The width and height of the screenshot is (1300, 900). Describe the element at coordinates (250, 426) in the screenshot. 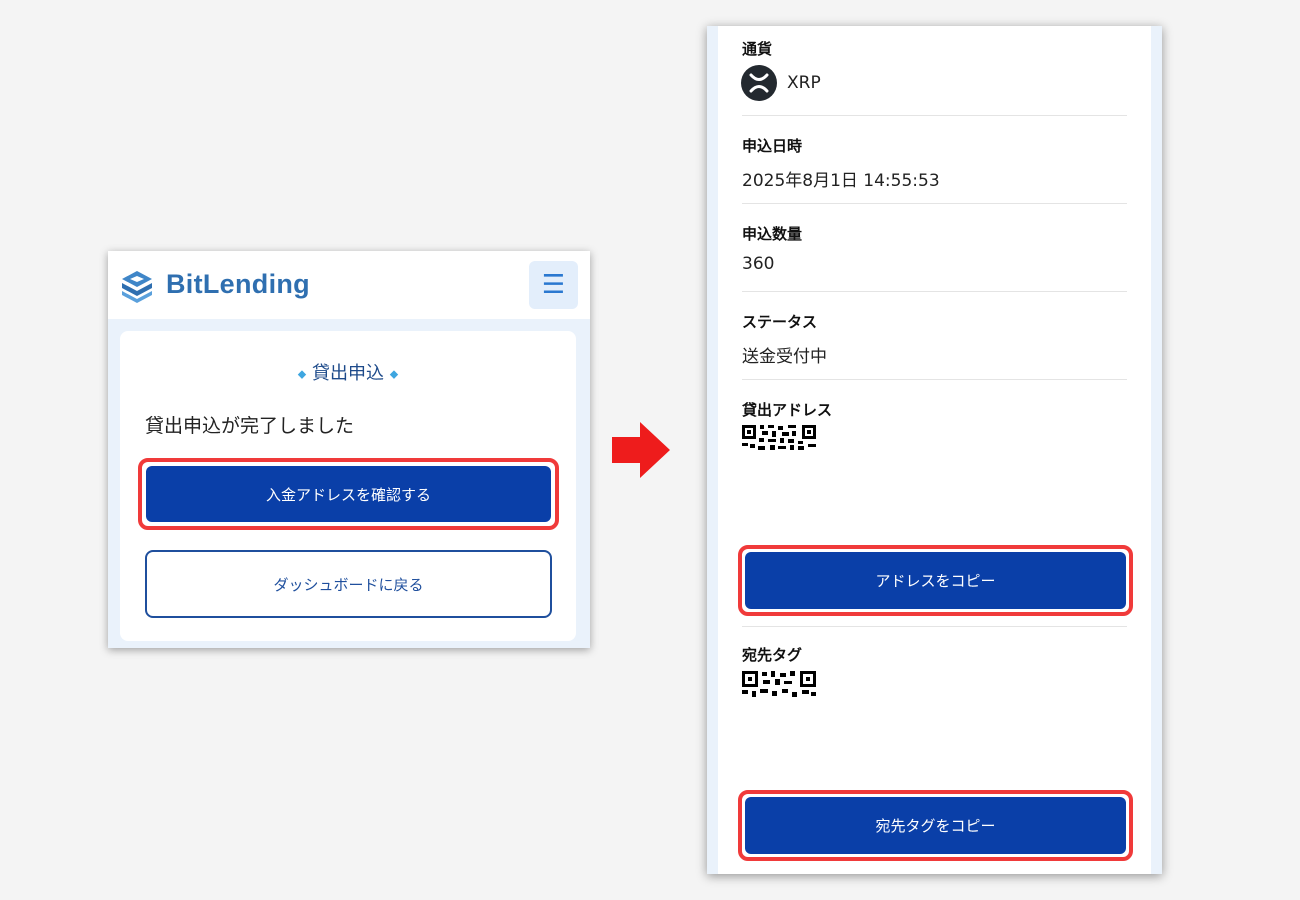

I see `completion-message: 貸出申込が完了しました` at that location.